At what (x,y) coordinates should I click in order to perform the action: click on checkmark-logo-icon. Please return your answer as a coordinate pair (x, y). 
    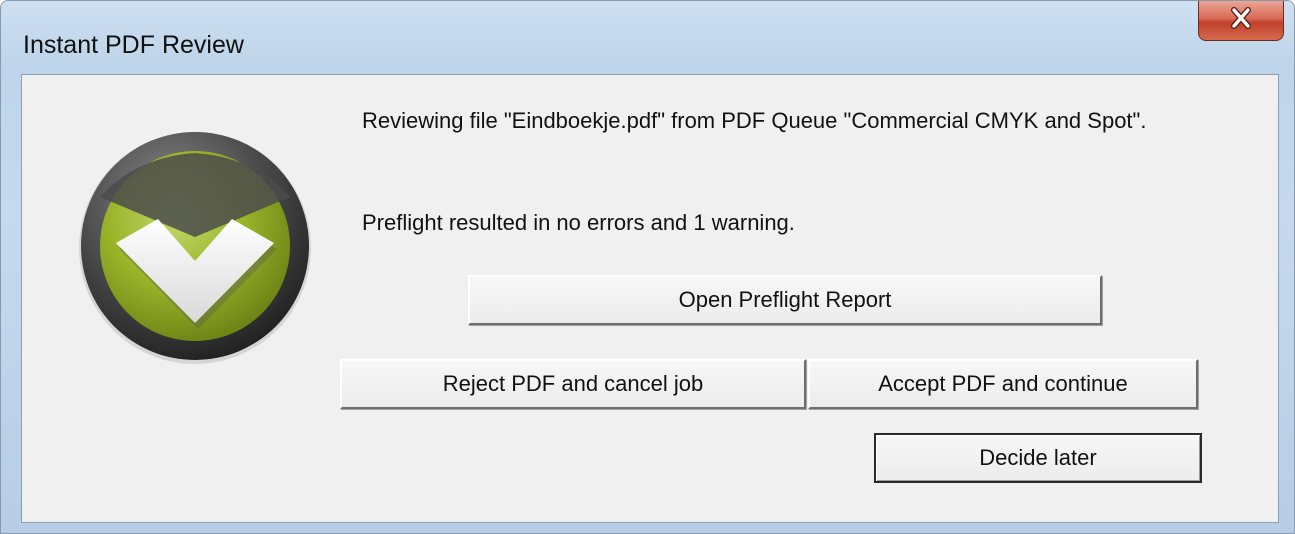
    Looking at the image, I should click on (195, 246).